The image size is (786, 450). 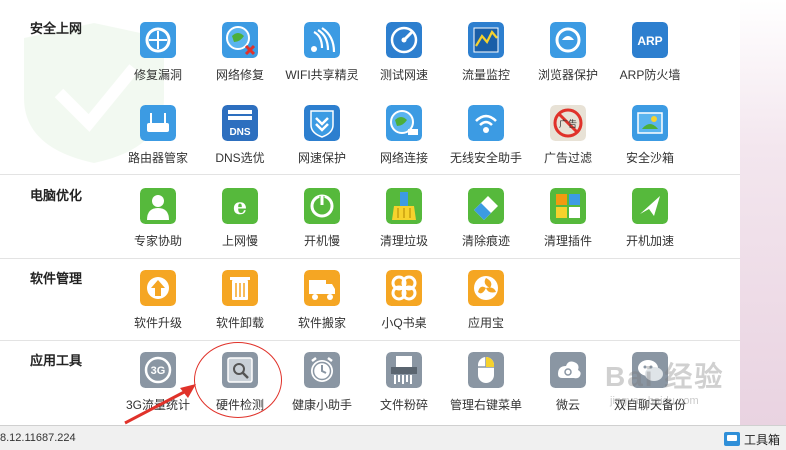 What do you see at coordinates (568, 206) in the screenshot?
I see `clean-plugins-icon` at bounding box center [568, 206].